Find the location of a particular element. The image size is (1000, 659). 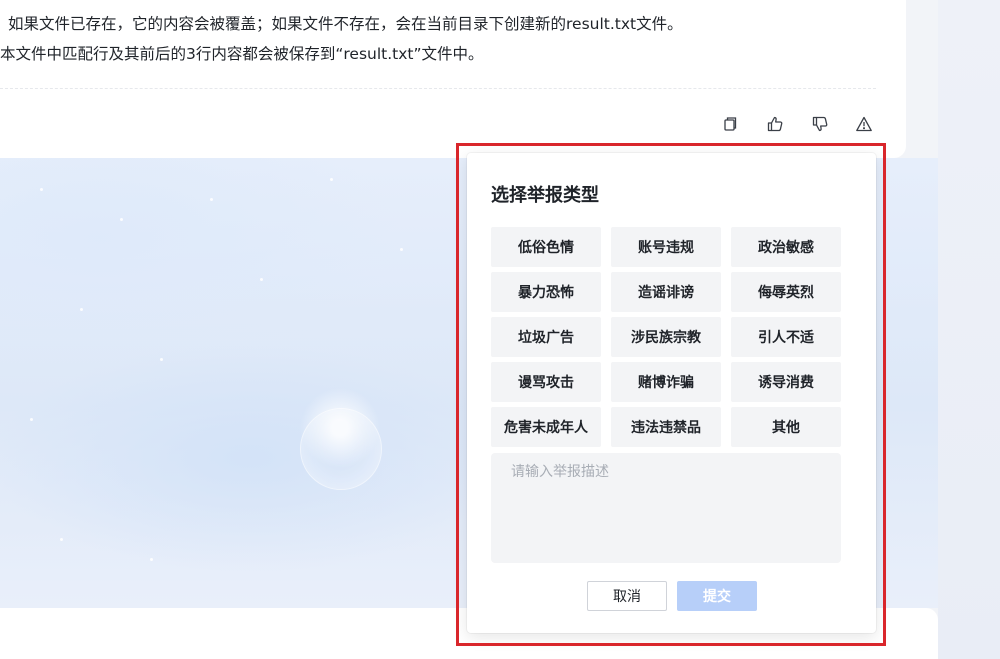

report-button is located at coordinates (864, 126).